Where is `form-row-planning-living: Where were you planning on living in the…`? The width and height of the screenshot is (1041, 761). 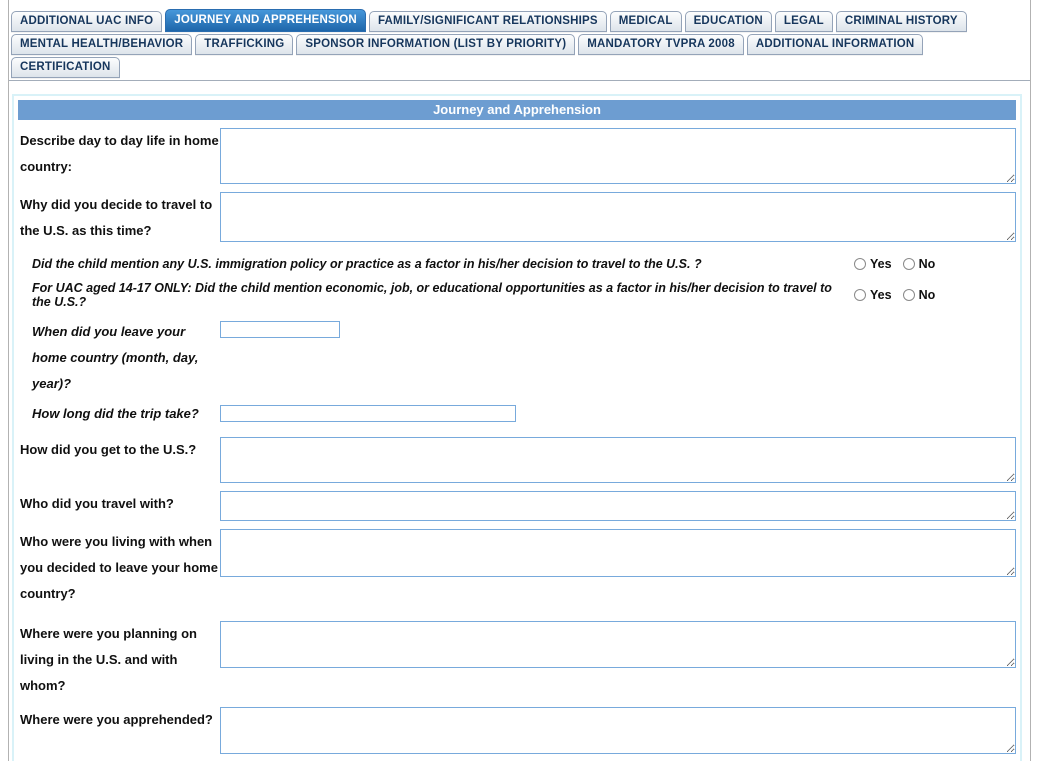
form-row-planning-living: Where were you planning on living in the… is located at coordinates (517, 660).